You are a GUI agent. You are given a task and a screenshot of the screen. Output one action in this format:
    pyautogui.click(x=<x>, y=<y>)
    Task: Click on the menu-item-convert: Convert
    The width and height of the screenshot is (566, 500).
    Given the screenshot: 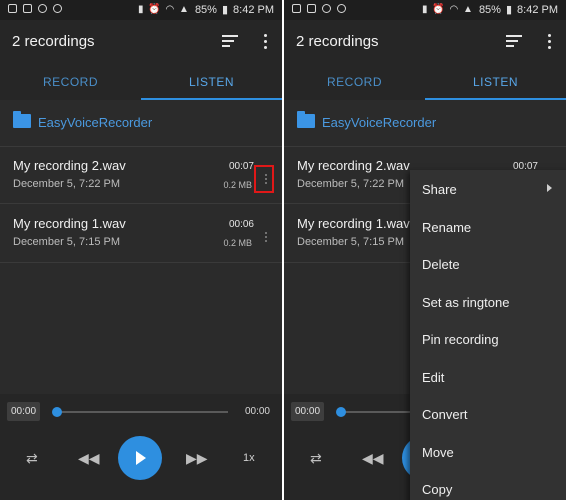 What is the action you would take?
    pyautogui.click(x=445, y=414)
    